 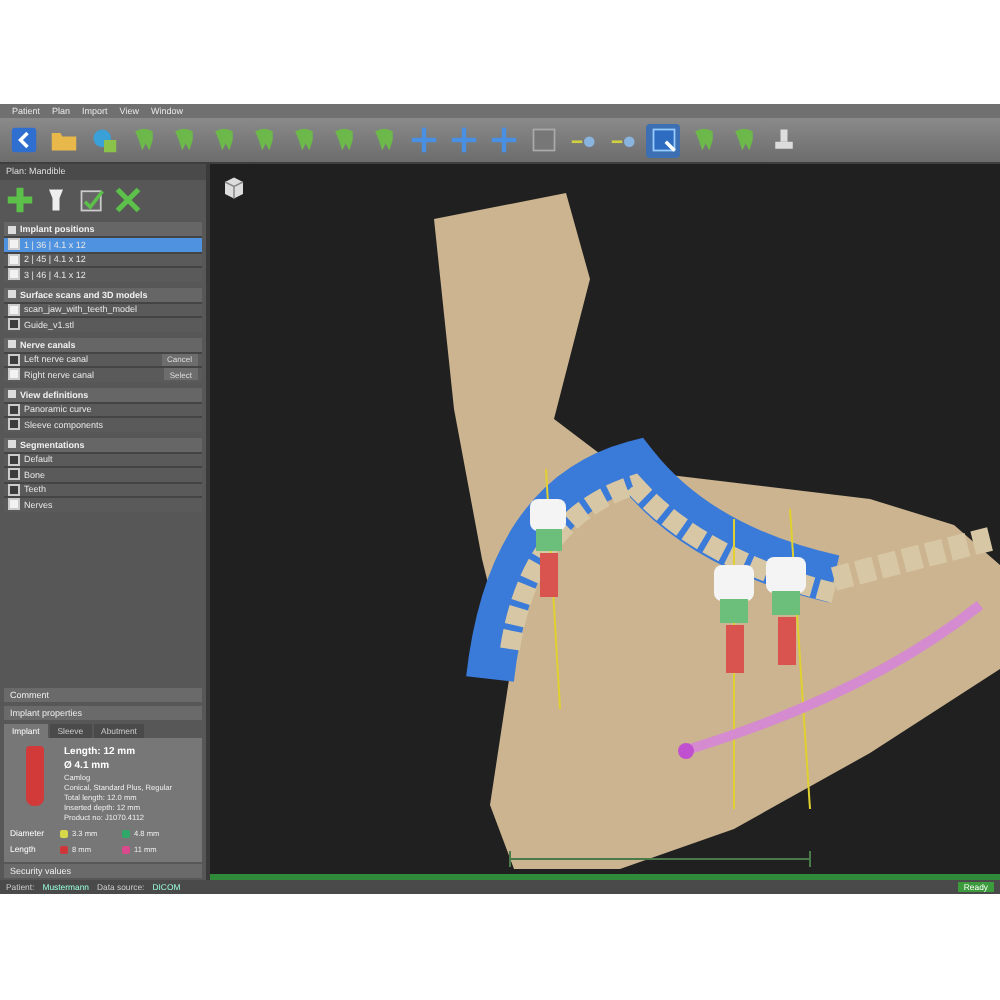 What do you see at coordinates (783, 140) in the screenshot?
I see `stamp-icon` at bounding box center [783, 140].